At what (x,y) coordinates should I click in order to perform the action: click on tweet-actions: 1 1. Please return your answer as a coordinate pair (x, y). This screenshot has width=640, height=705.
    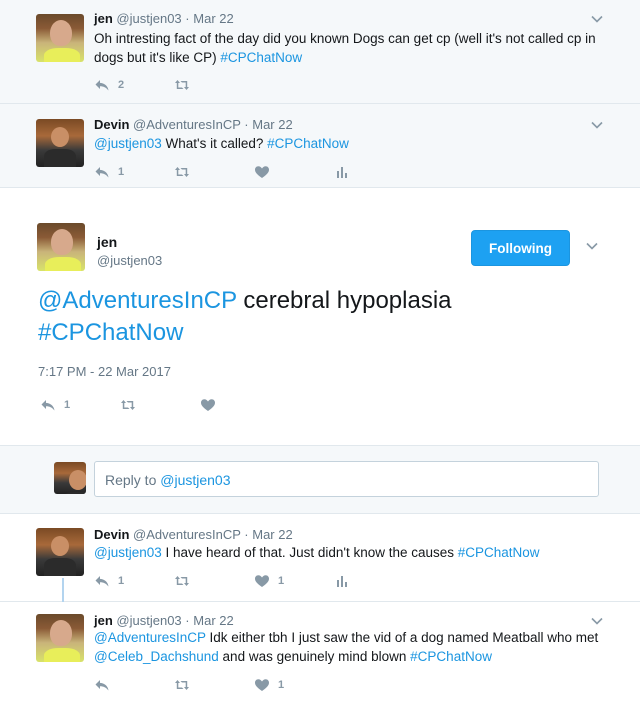
    Looking at the image, I should click on (254, 581).